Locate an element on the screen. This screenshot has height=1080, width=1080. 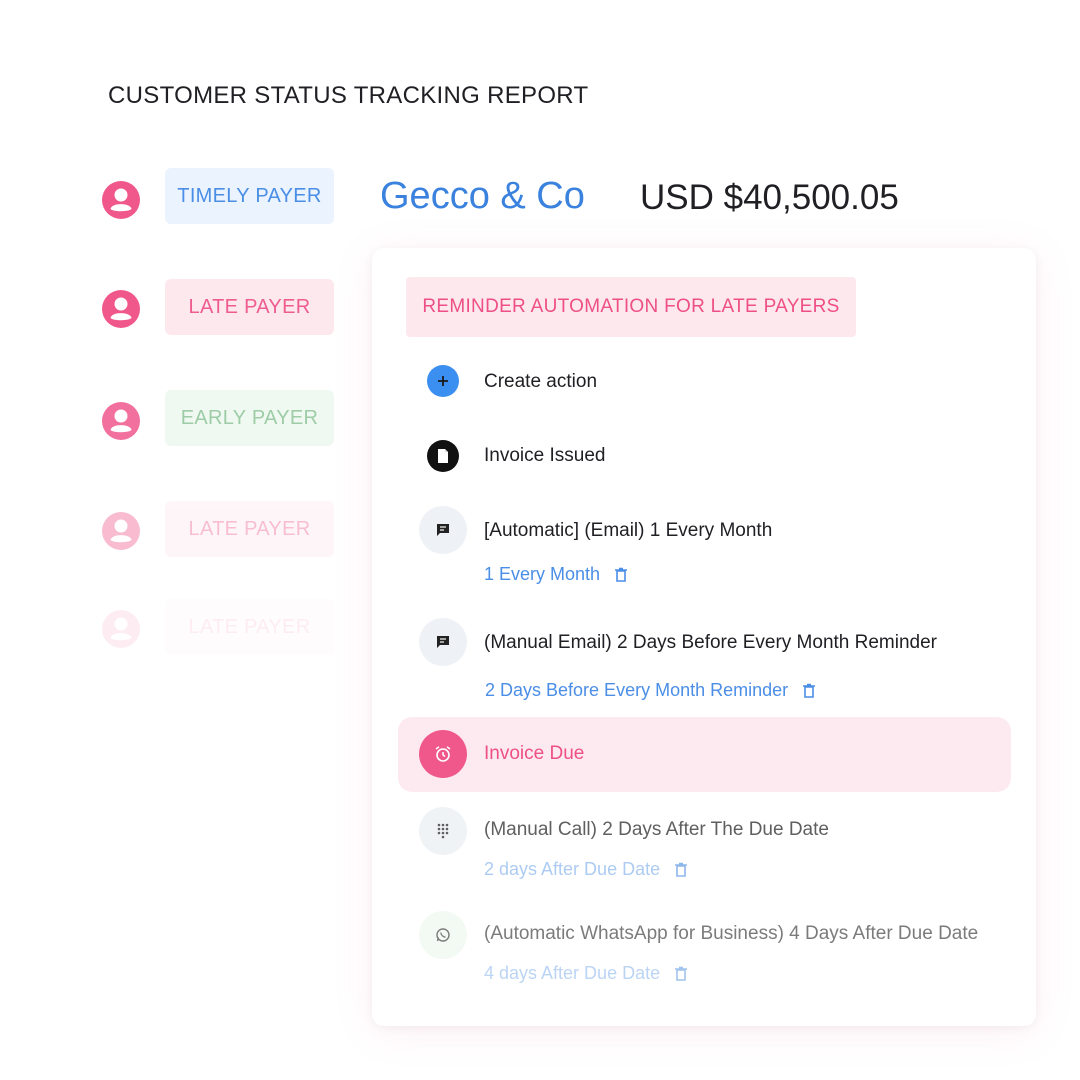
step-title: [Automatic] (Email) 1 Every Month is located at coordinates (628, 530).